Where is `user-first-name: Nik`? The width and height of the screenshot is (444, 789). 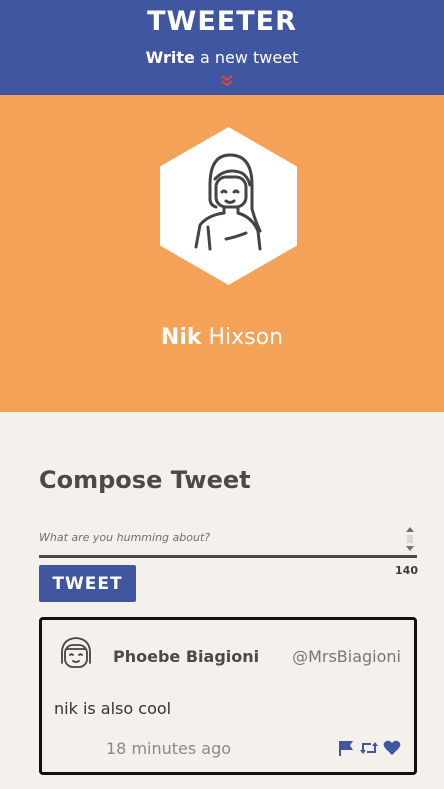 user-first-name: Nik is located at coordinates (181, 337).